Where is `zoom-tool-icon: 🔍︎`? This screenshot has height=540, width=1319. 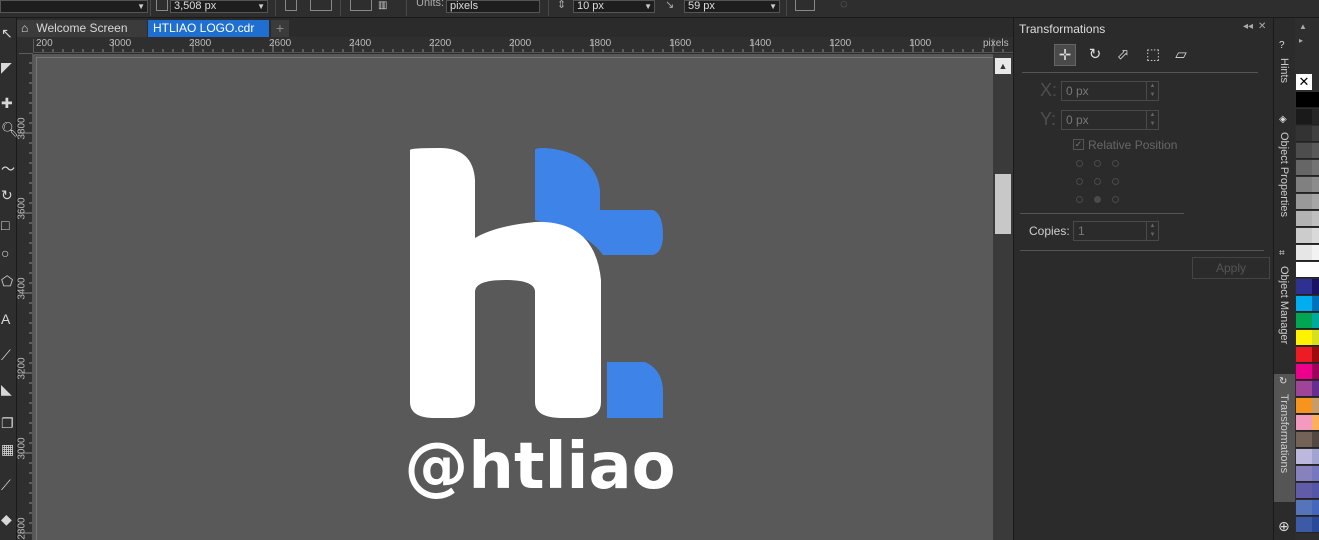 zoom-tool-icon: 🔍︎ is located at coordinates (9, 129).